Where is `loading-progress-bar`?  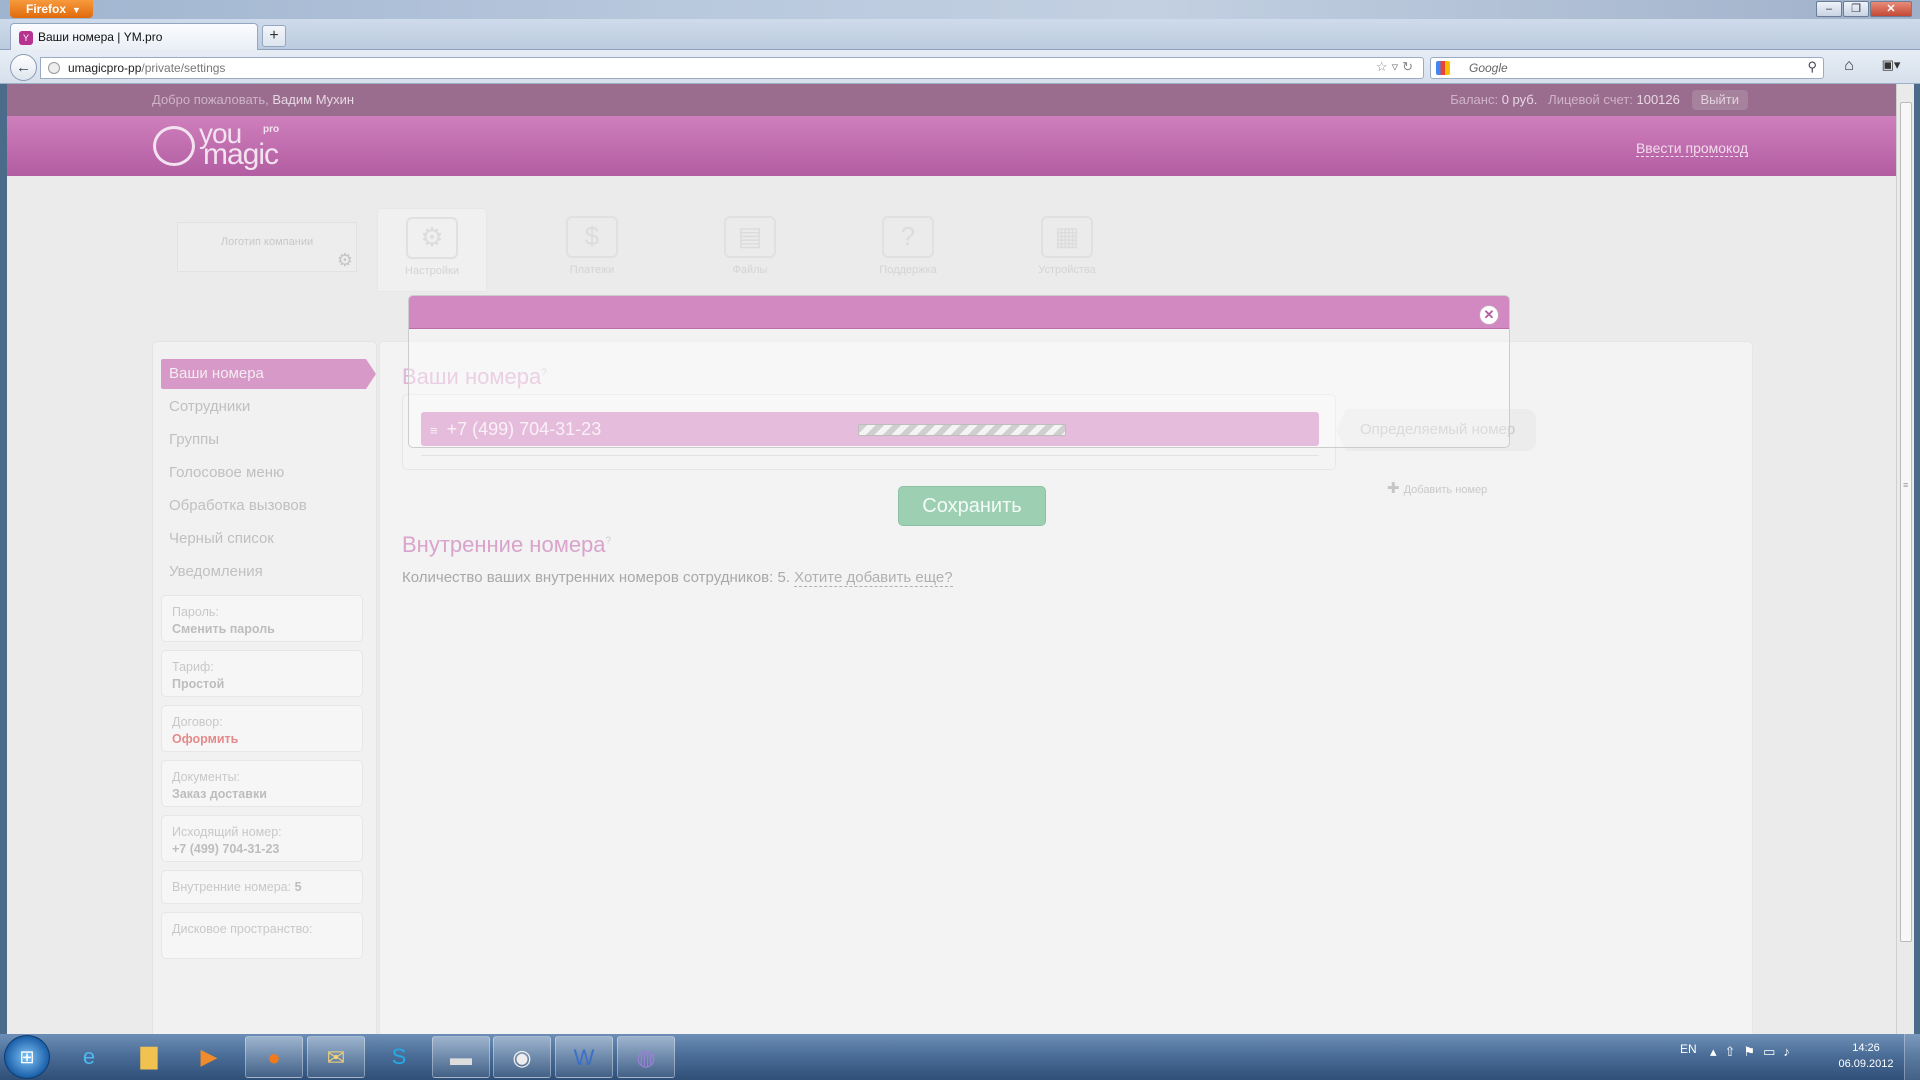
loading-progress-bar is located at coordinates (962, 430).